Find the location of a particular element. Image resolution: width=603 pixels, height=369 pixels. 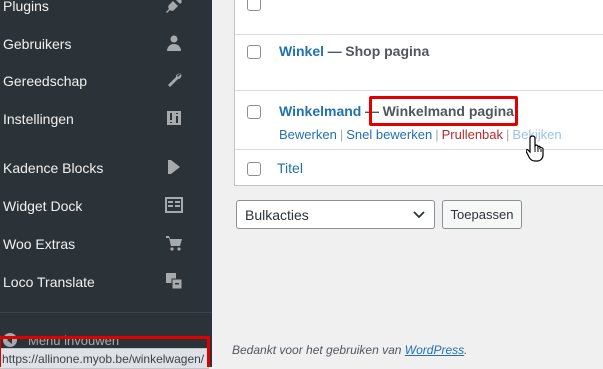

sidebar-item-widget-dock: Widget Dock is located at coordinates (106, 206).